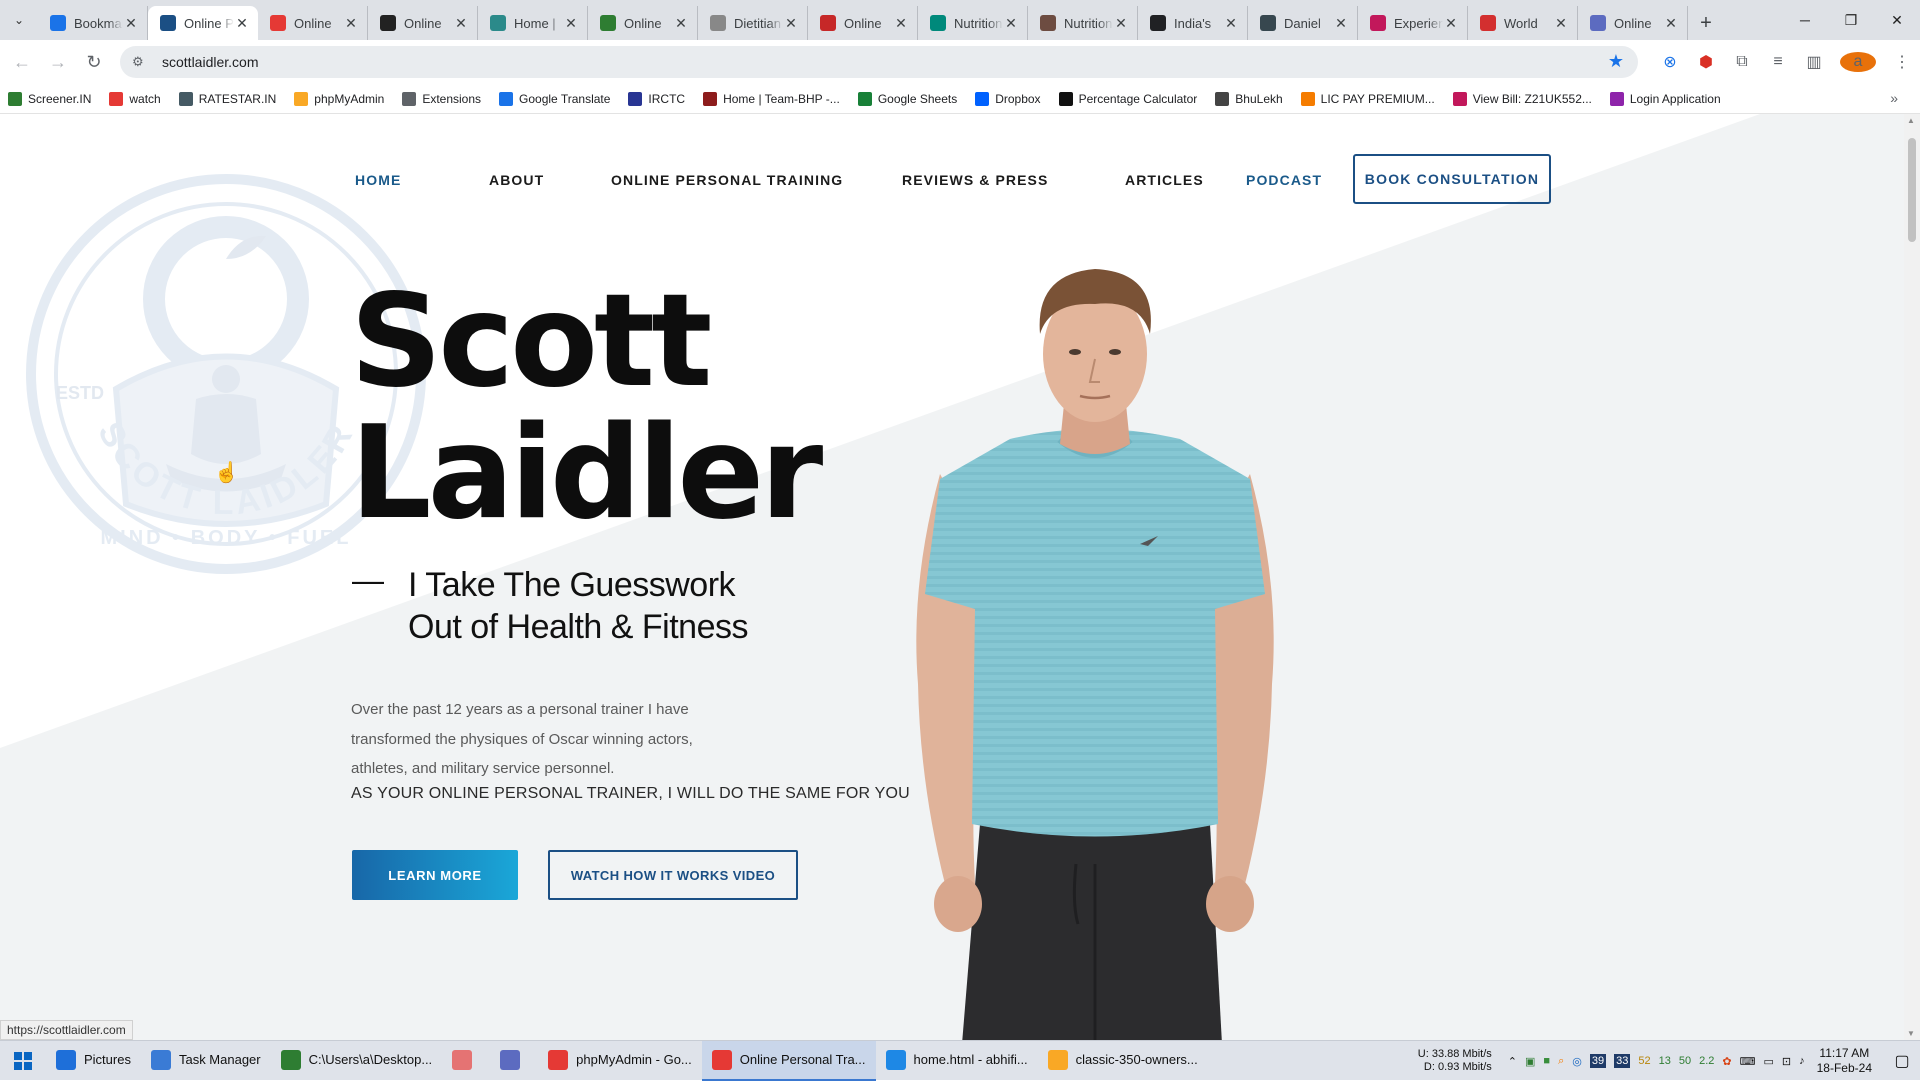  I want to click on tray-number: 39, so click(1598, 1061).